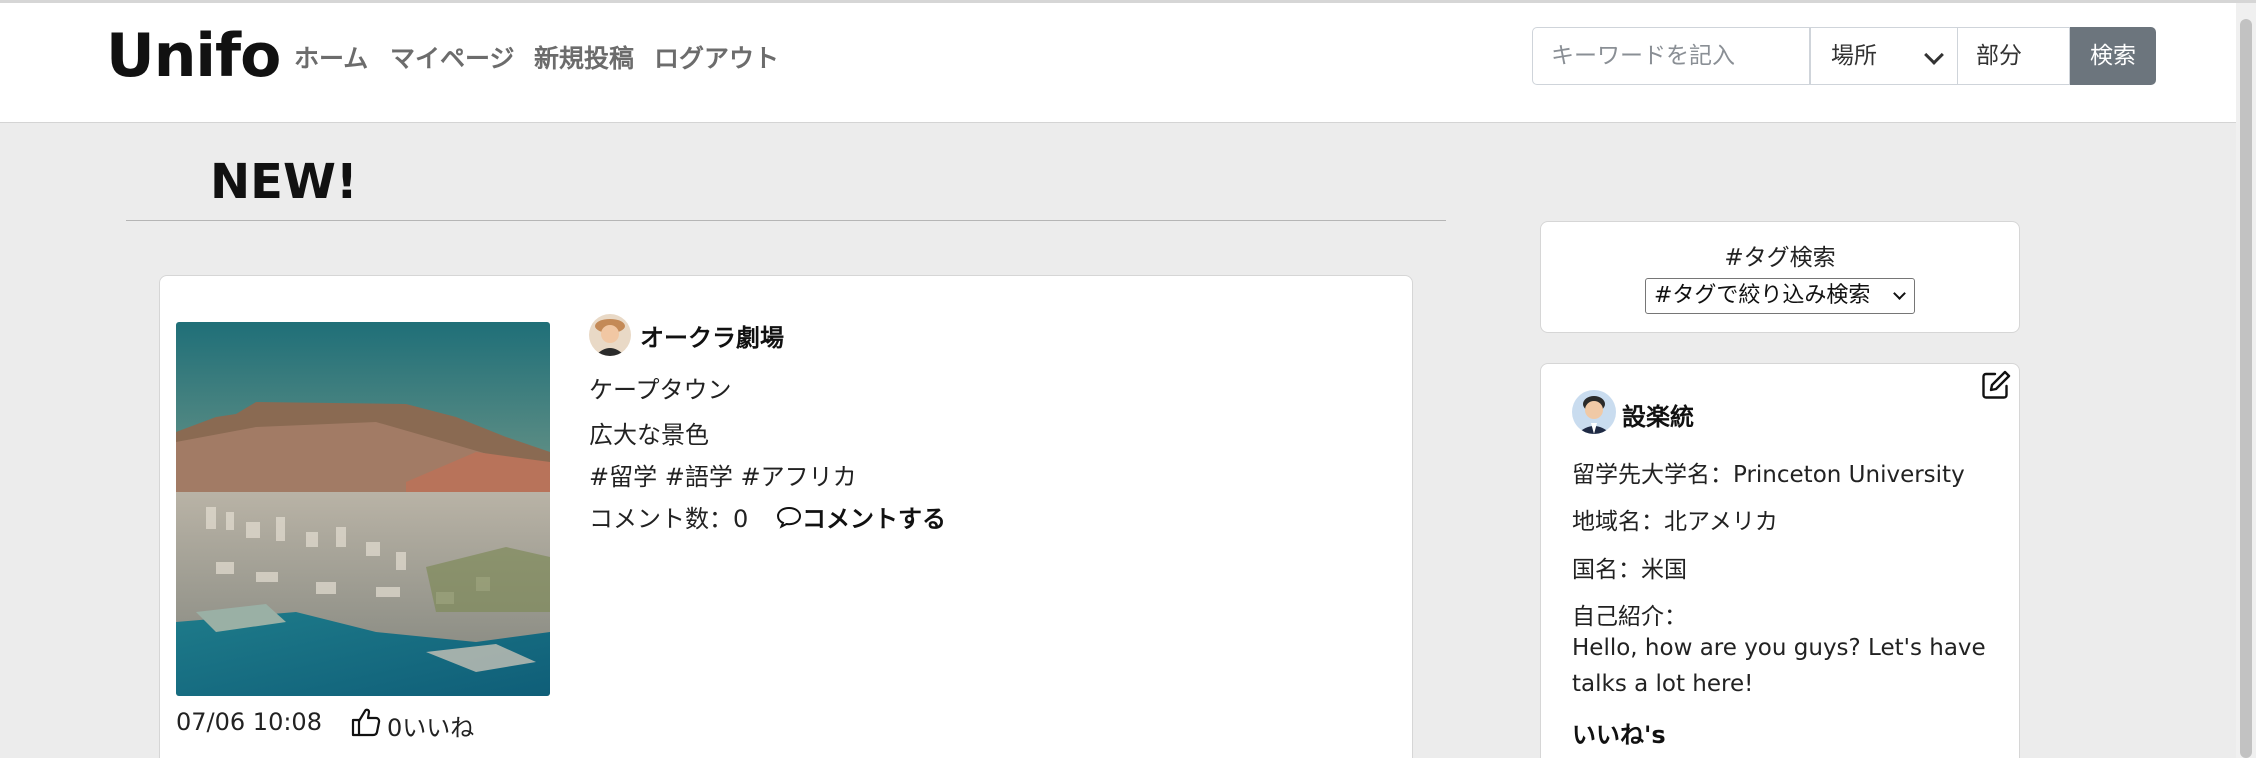 This screenshot has width=2256, height=758. Describe the element at coordinates (874, 516) in the screenshot. I see `comment-button: コメントする` at that location.